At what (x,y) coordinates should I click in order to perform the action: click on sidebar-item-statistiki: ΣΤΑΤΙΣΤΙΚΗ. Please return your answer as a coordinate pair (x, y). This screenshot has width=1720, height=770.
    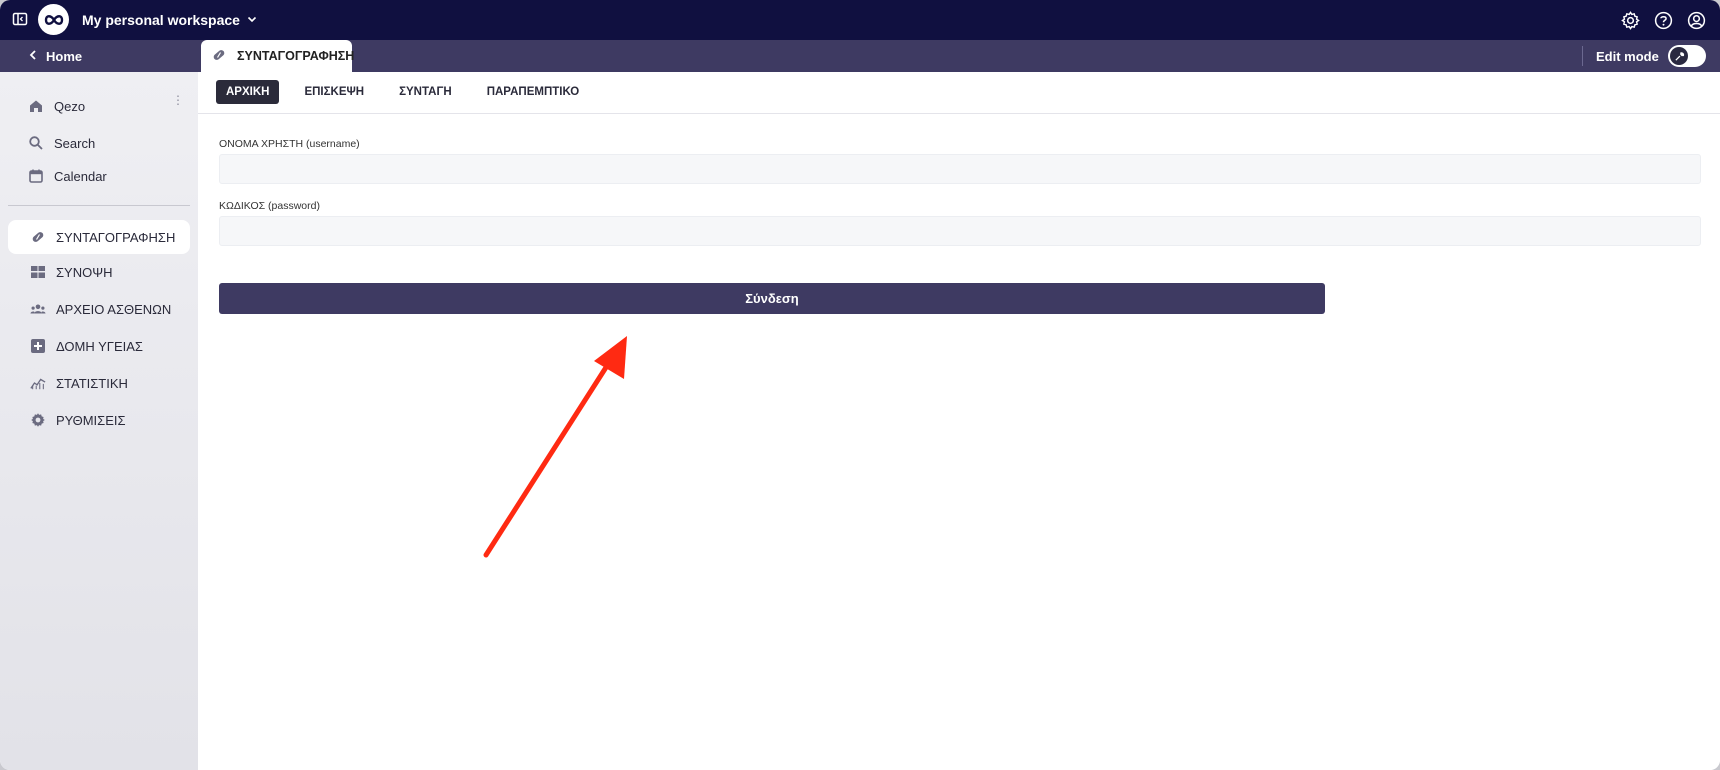
    Looking at the image, I should click on (79, 383).